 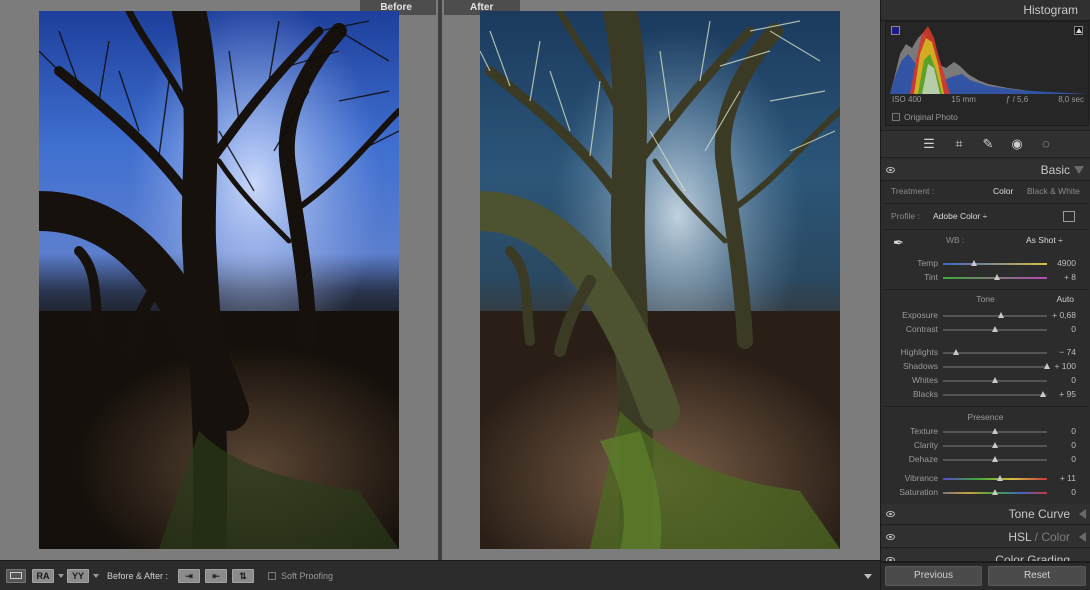 I want to click on shadows-value: + 100, so click(x=1061, y=366).